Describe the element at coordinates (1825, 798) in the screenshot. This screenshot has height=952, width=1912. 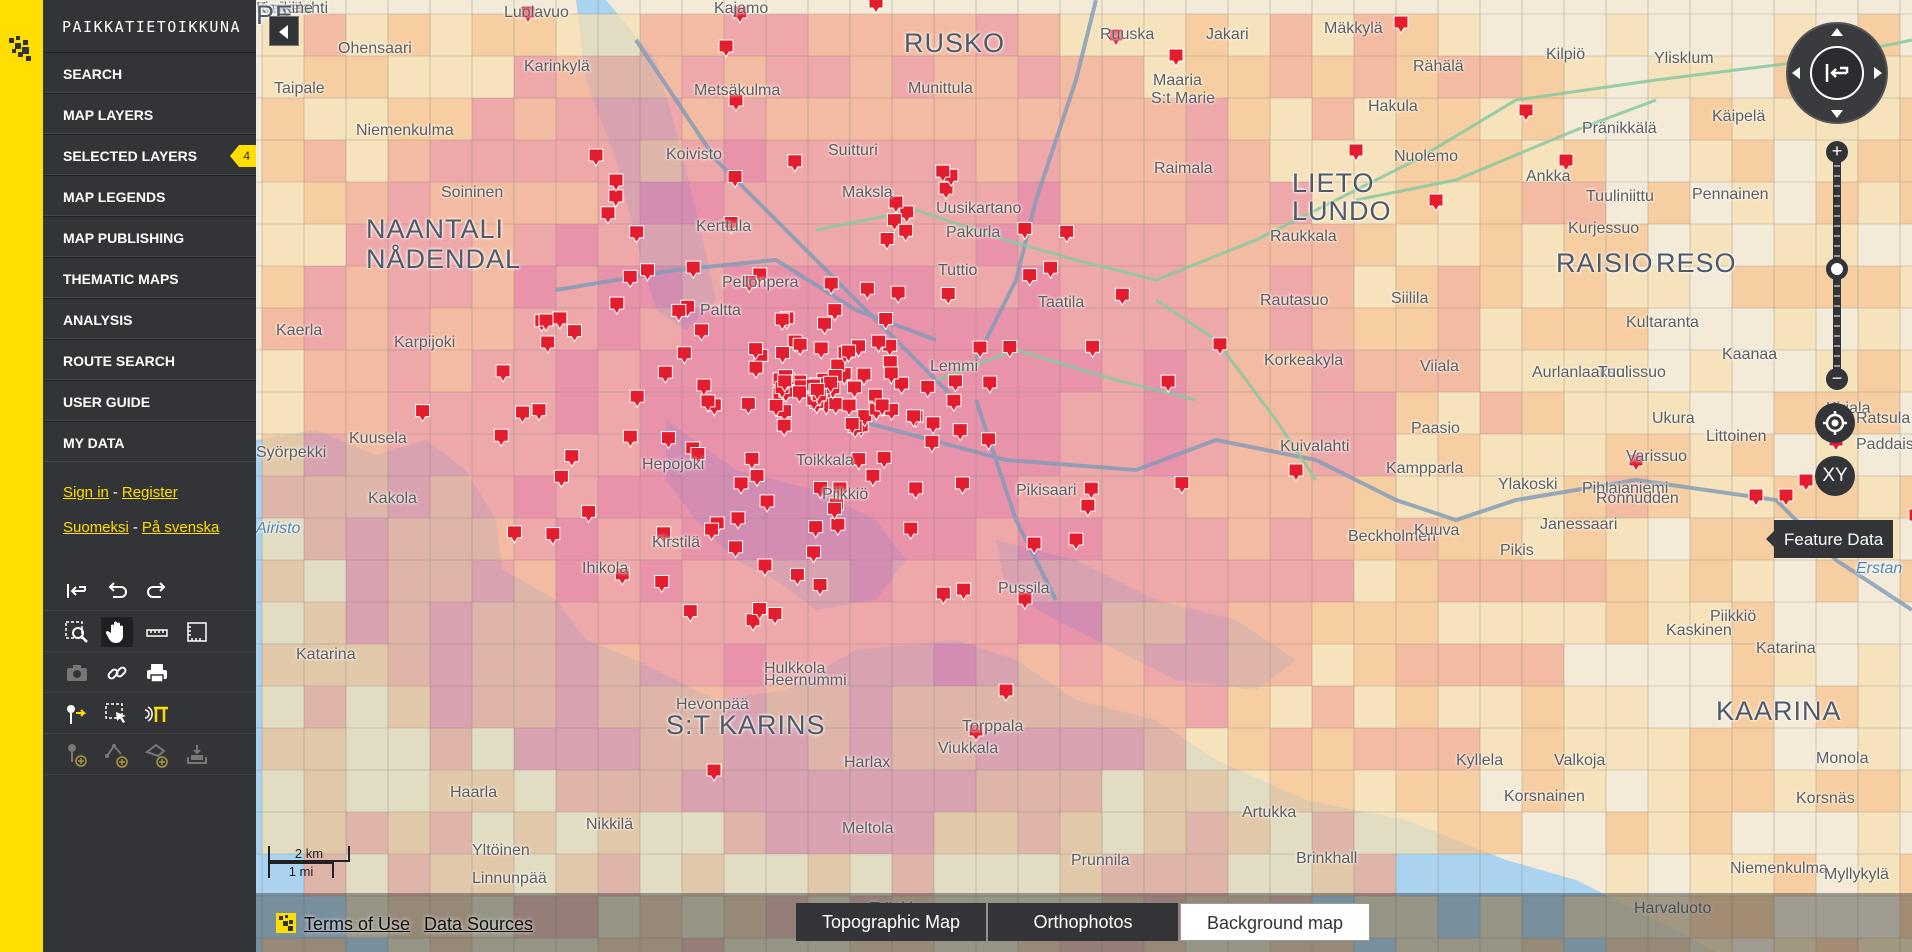
I see `place-label: Korsnäs` at that location.